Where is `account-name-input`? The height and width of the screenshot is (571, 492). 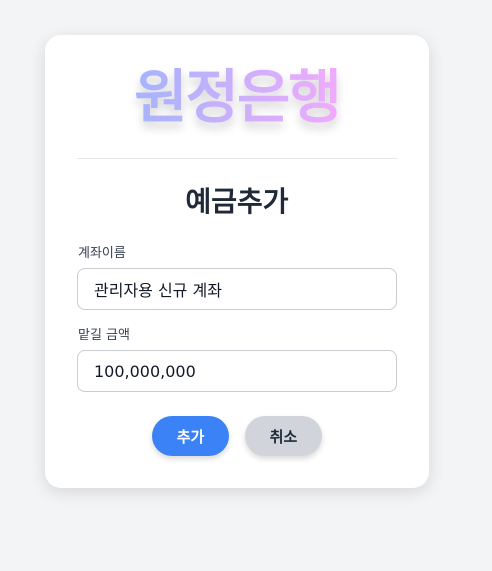 account-name-input is located at coordinates (237, 289).